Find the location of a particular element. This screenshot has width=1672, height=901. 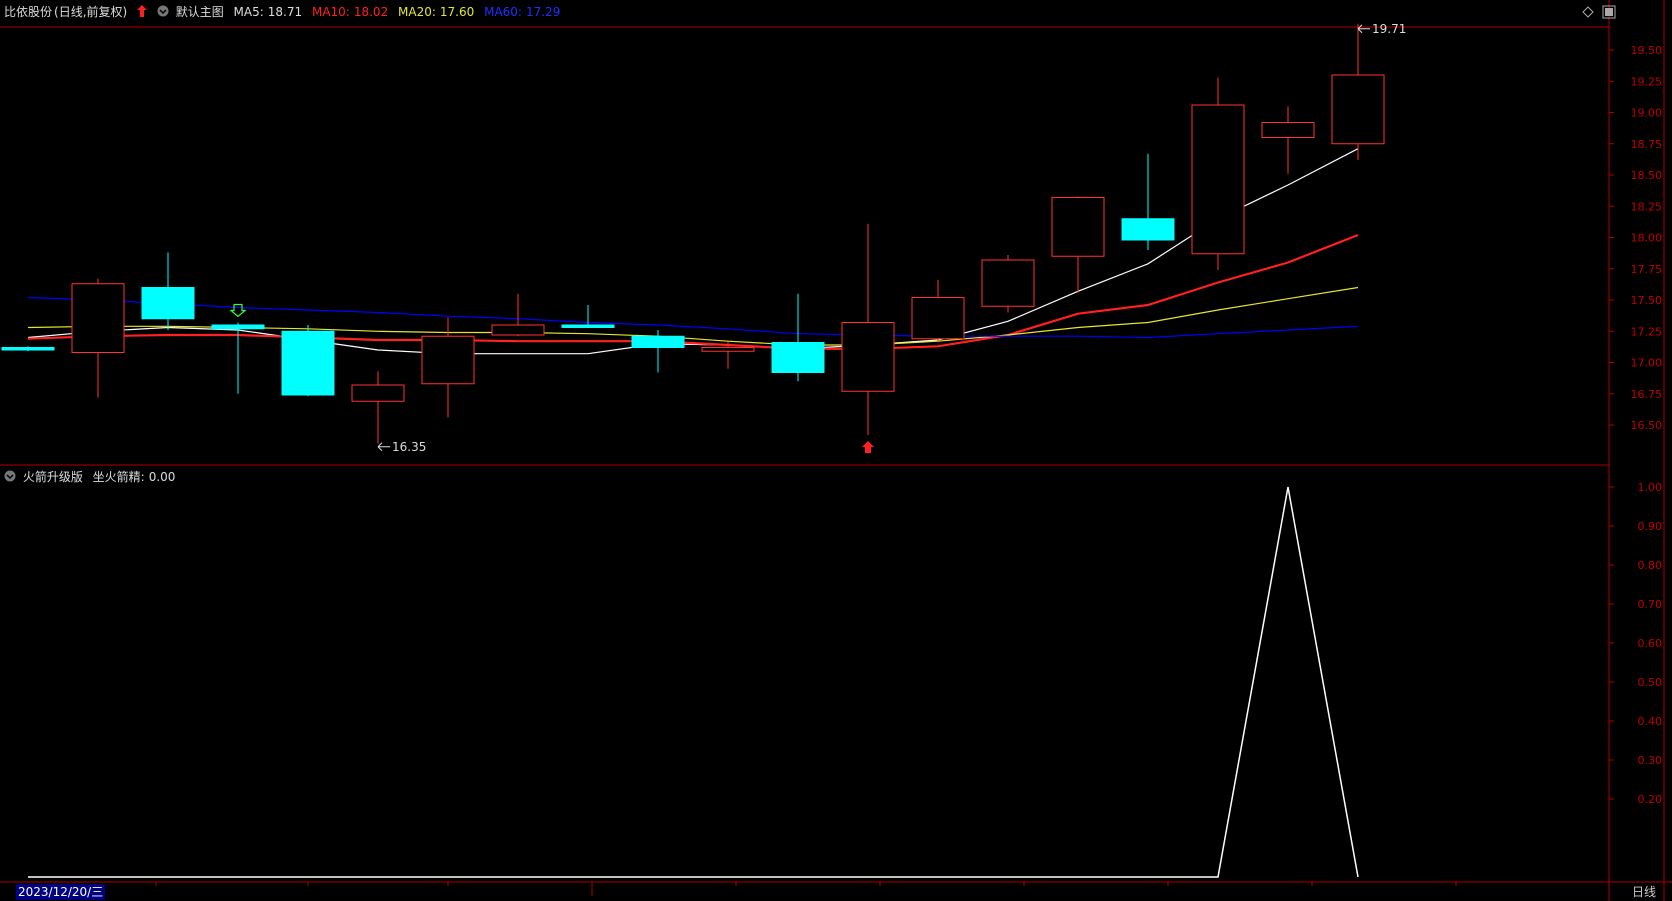

indicator-axis-label: 0.60 is located at coordinates (1650, 643).